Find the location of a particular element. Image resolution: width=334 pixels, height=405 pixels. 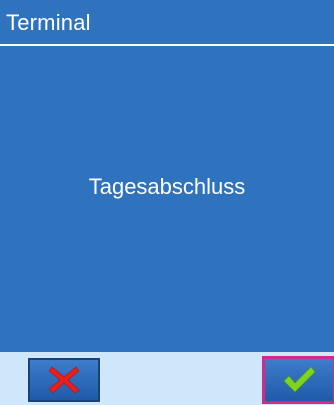

x-icon is located at coordinates (64, 380).